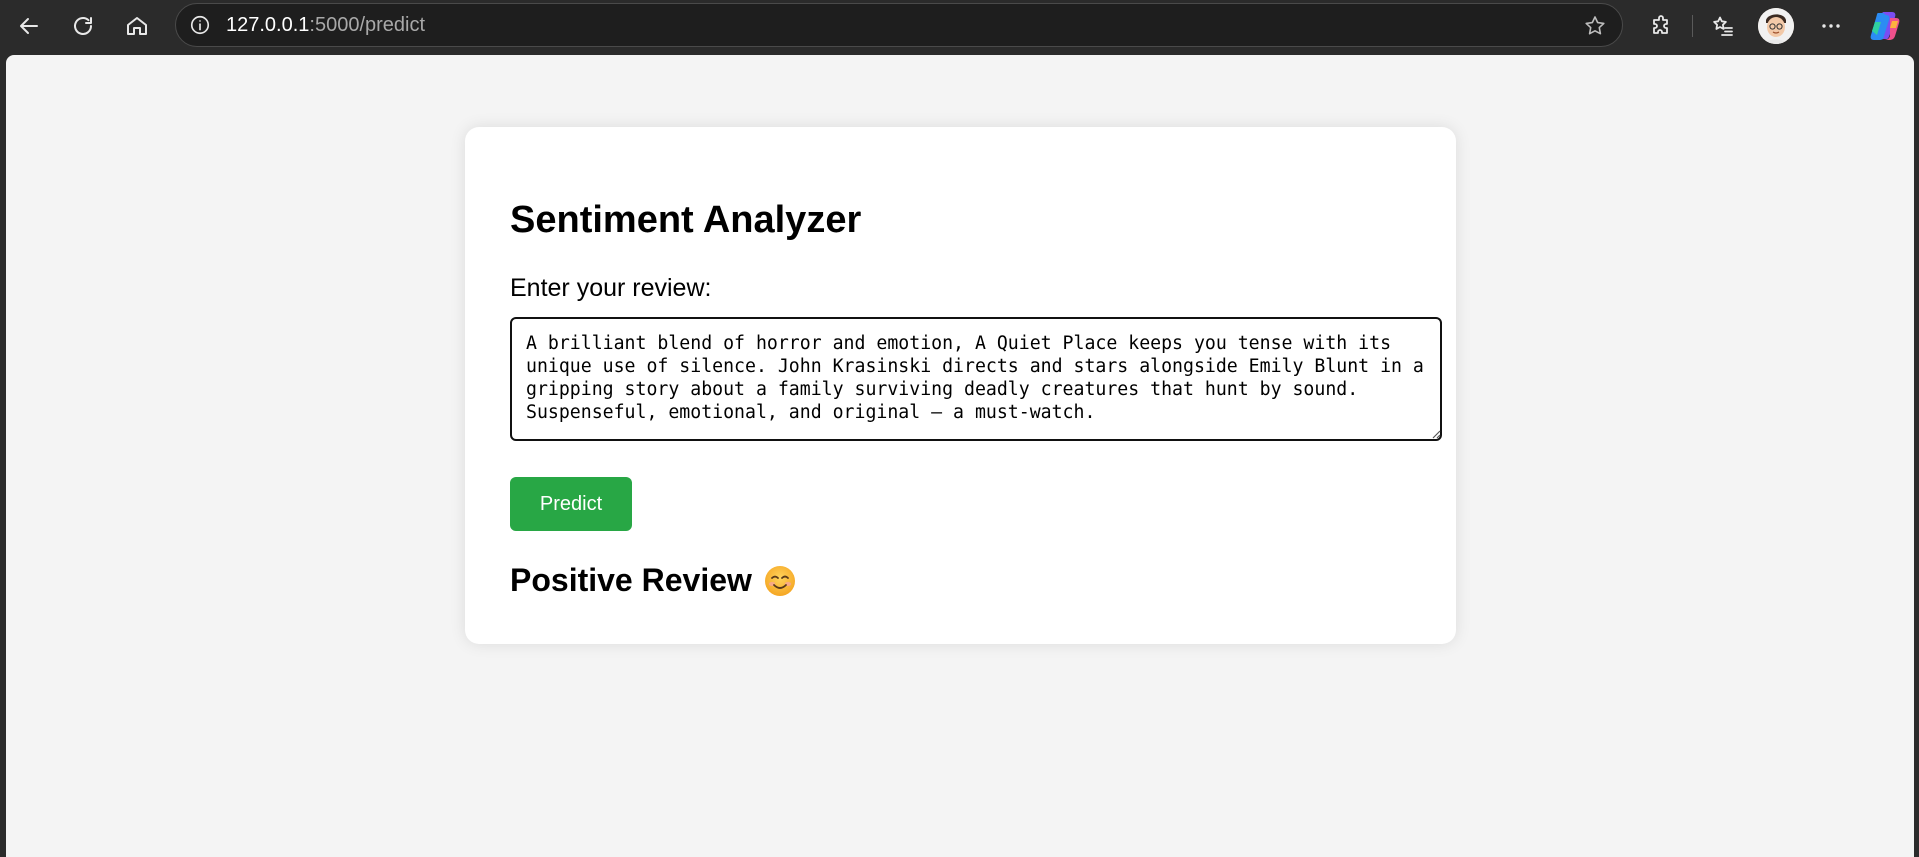 The image size is (1919, 857). Describe the element at coordinates (779, 580) in the screenshot. I see `smiling-face-emoji-icon` at that location.